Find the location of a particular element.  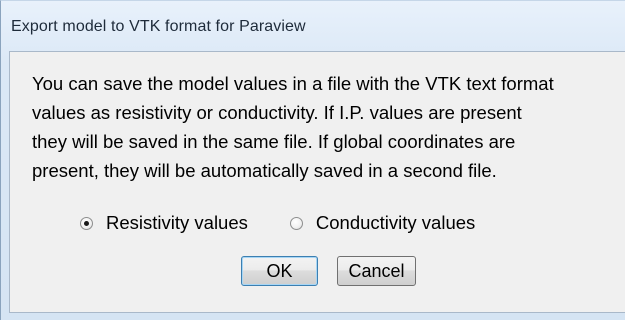

radio-dot-icon is located at coordinates (86, 223).